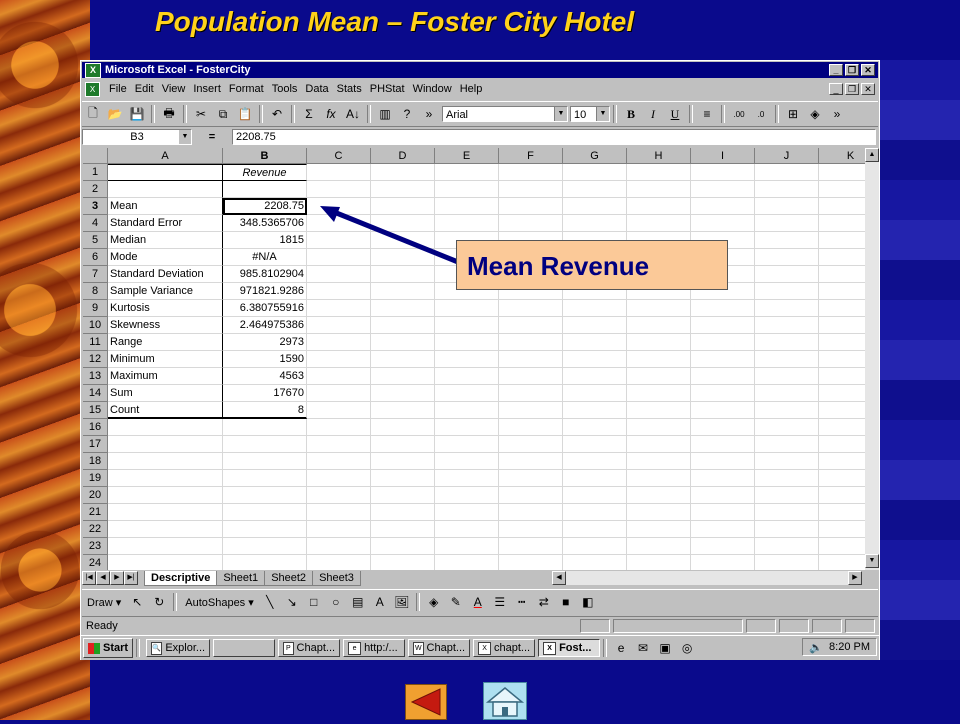 The width and height of the screenshot is (960, 724). What do you see at coordinates (389, 235) in the screenshot?
I see `callout-arrow` at bounding box center [389, 235].